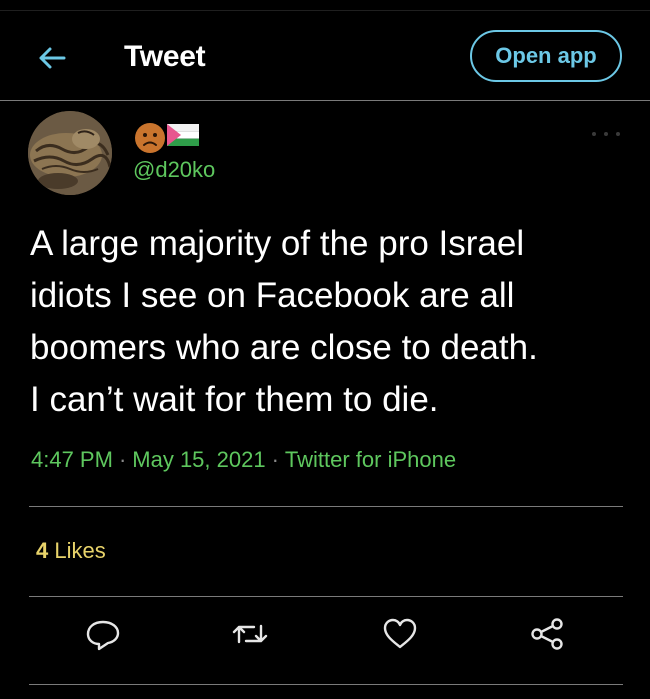  I want to click on tweet-time: 4:47 PM, so click(72, 459).